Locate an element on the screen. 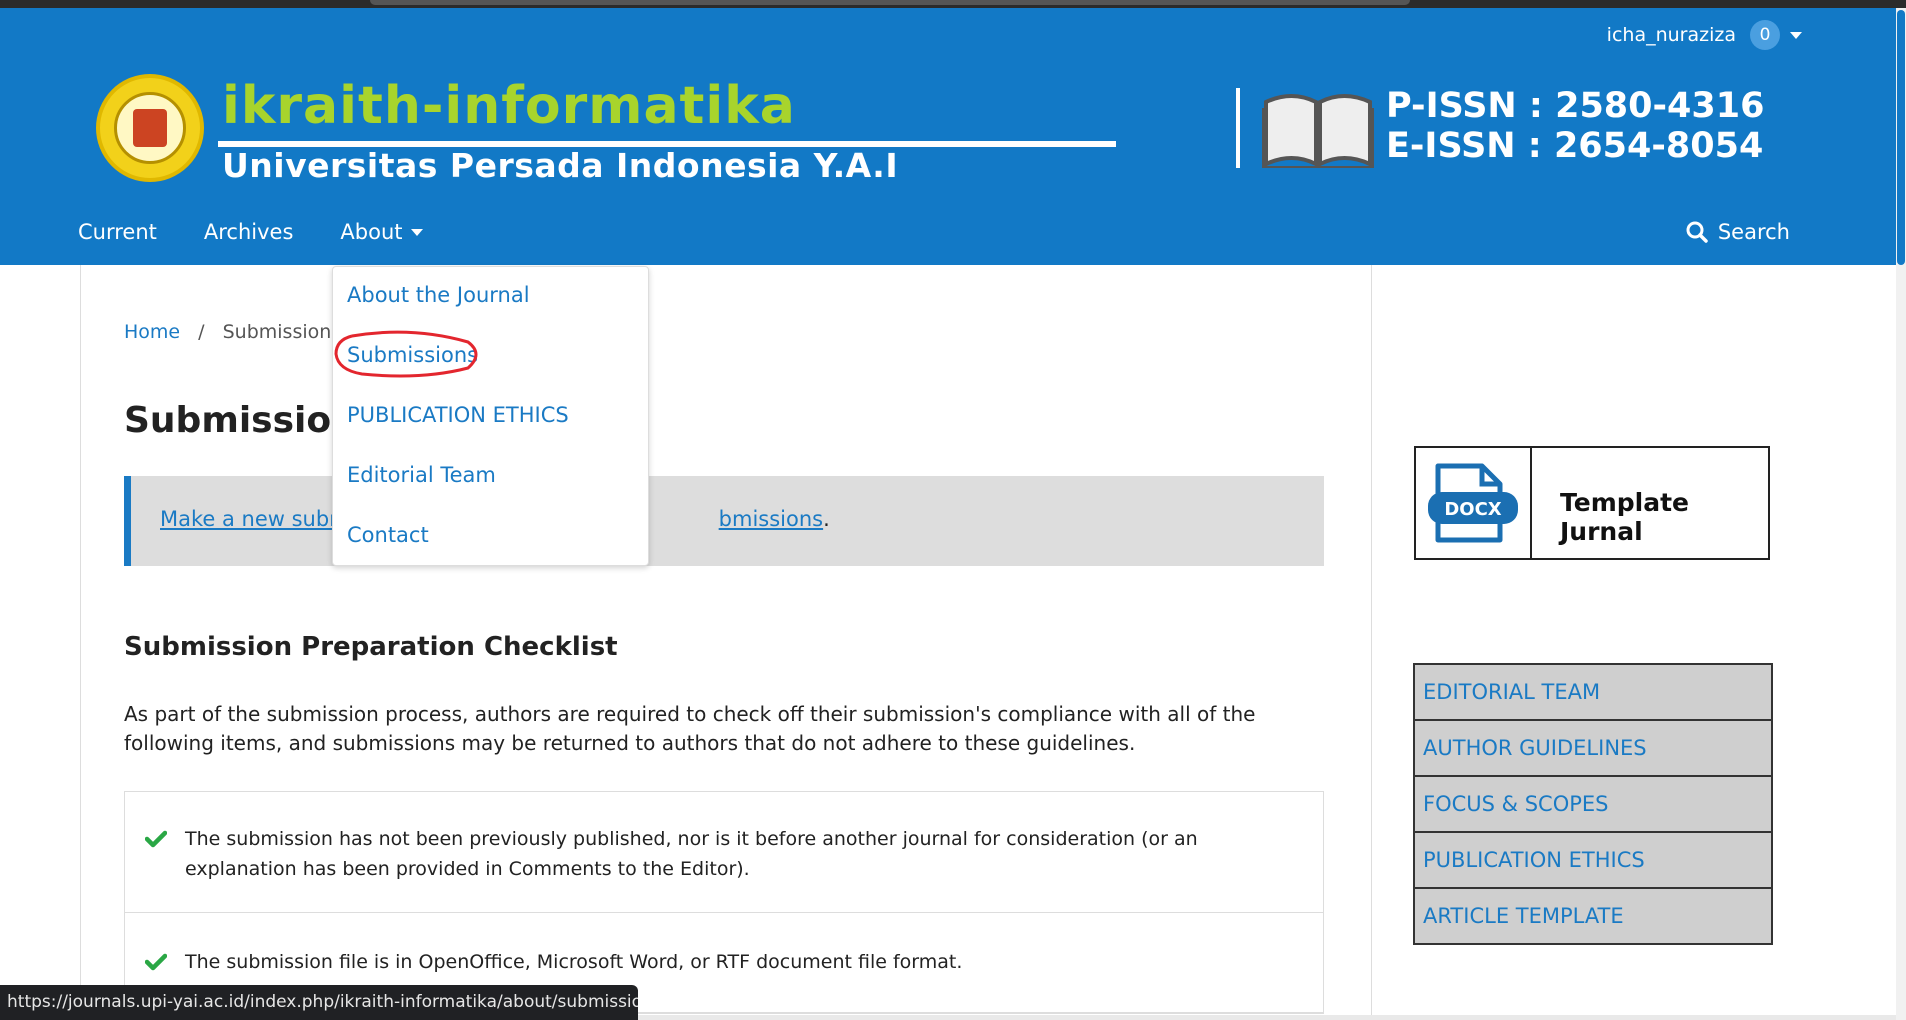 The height and width of the screenshot is (1020, 1906). sidebar-item-publication-ethics: PUBLICATION ETHICS is located at coordinates (1593, 861).